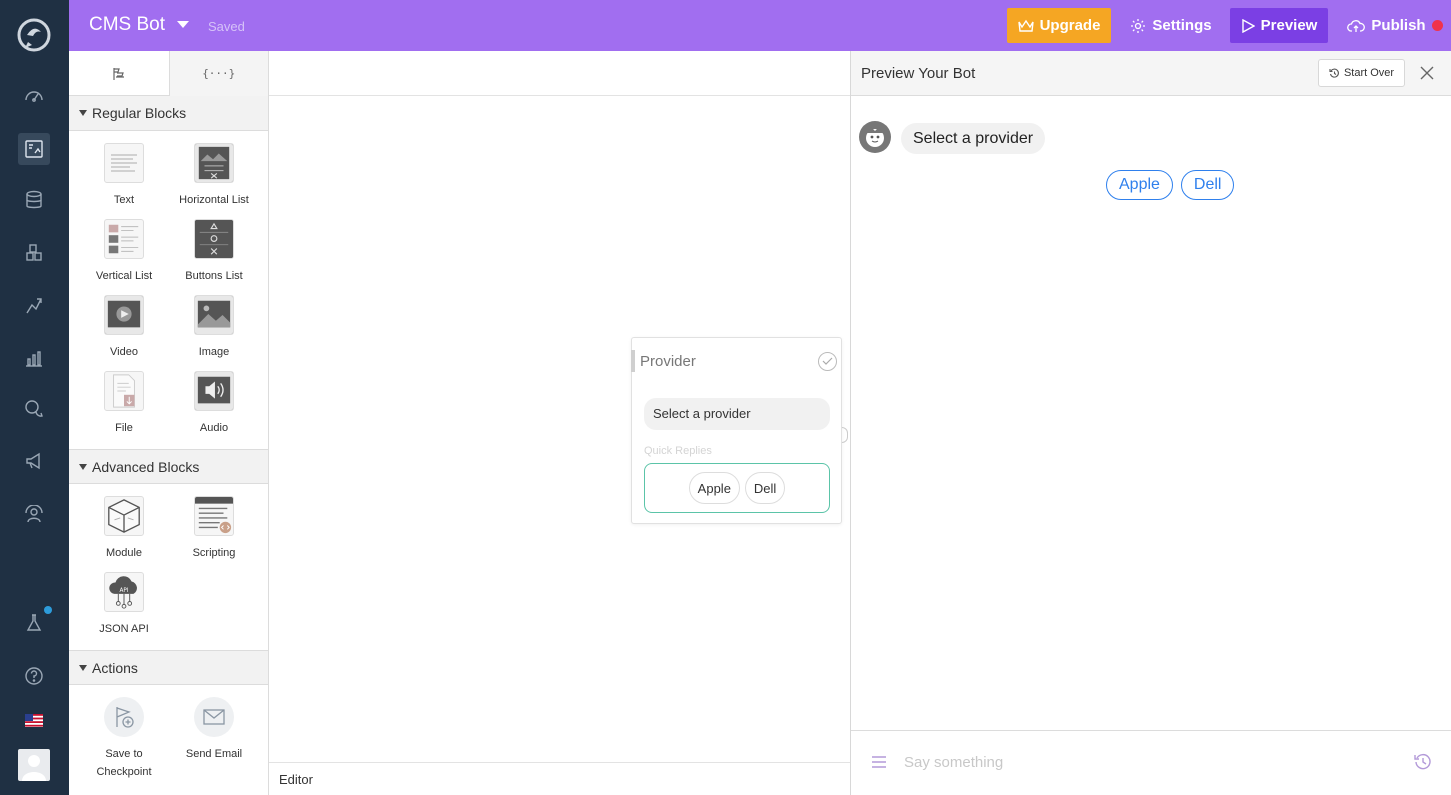 This screenshot has height=795, width=1451. I want to click on block-label: Audio, so click(214, 428).